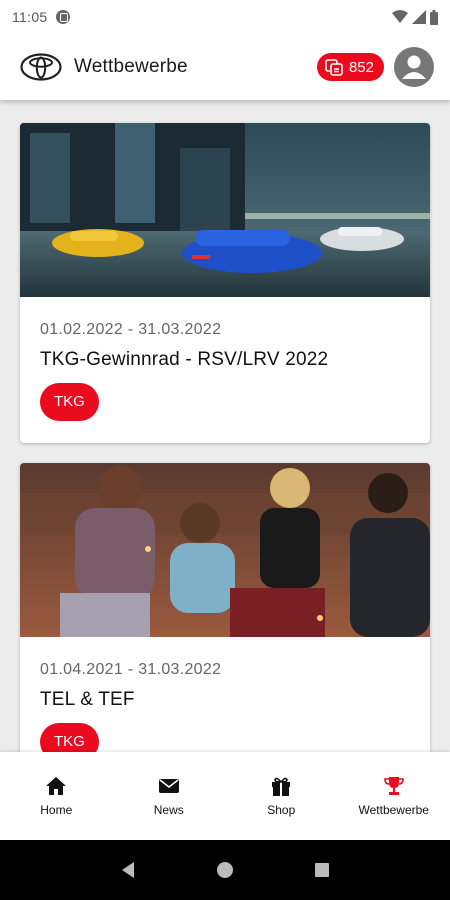  I want to click on competition-date-range: 01.04.2021 - 31.03.2022, so click(131, 669).